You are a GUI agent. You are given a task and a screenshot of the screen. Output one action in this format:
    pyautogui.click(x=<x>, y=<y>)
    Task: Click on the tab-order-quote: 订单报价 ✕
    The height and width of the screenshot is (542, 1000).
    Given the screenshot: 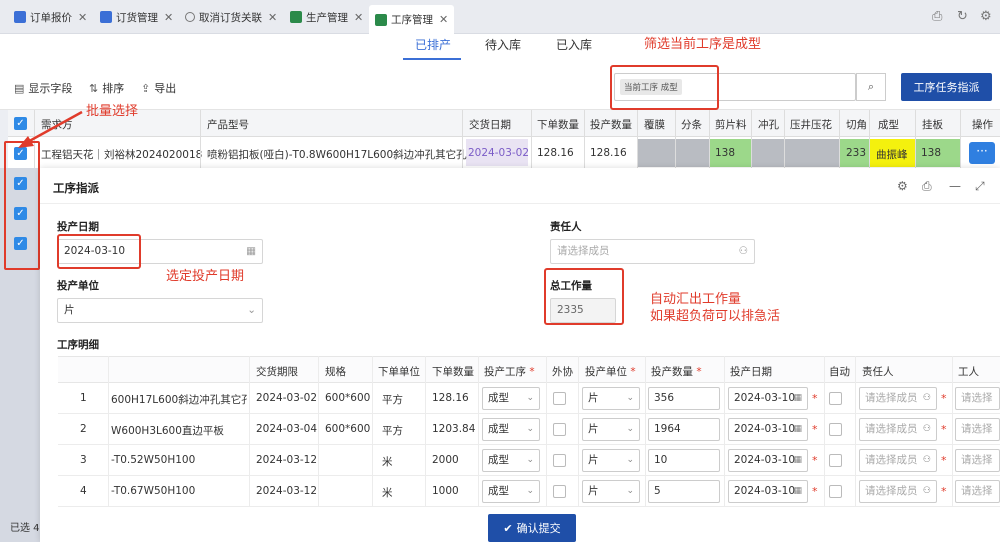 What is the action you would take?
    pyautogui.click(x=50, y=17)
    